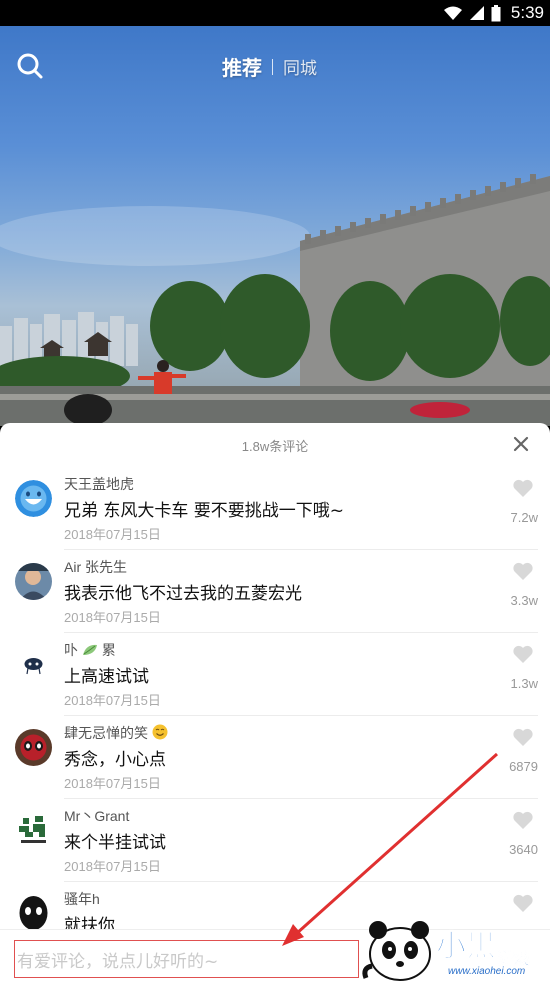 The image size is (550, 986). What do you see at coordinates (524, 600) in the screenshot?
I see `like-count: 3.3w` at bounding box center [524, 600].